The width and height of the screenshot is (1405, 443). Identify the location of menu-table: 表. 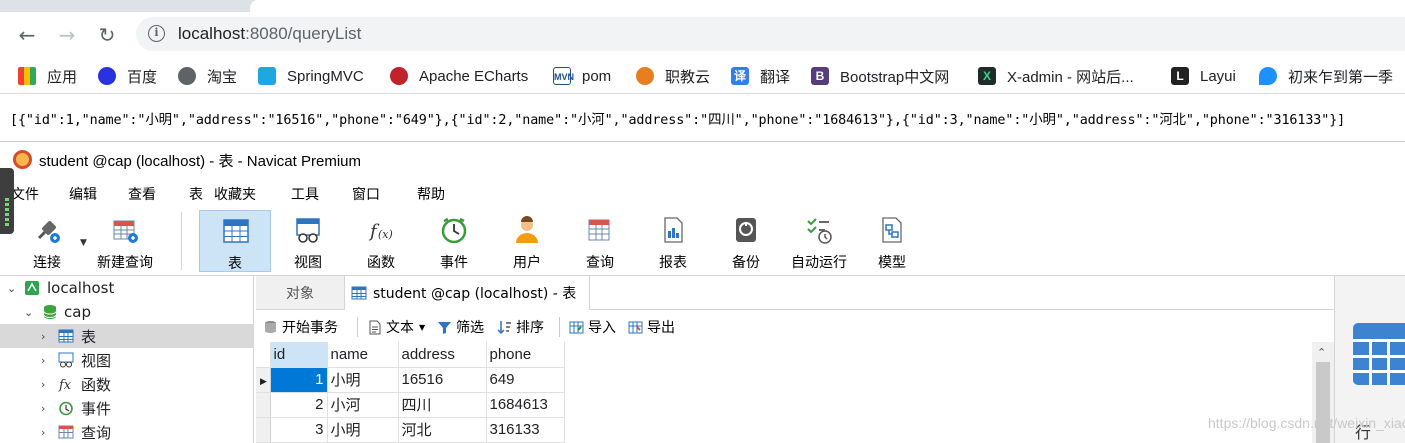
(196, 194).